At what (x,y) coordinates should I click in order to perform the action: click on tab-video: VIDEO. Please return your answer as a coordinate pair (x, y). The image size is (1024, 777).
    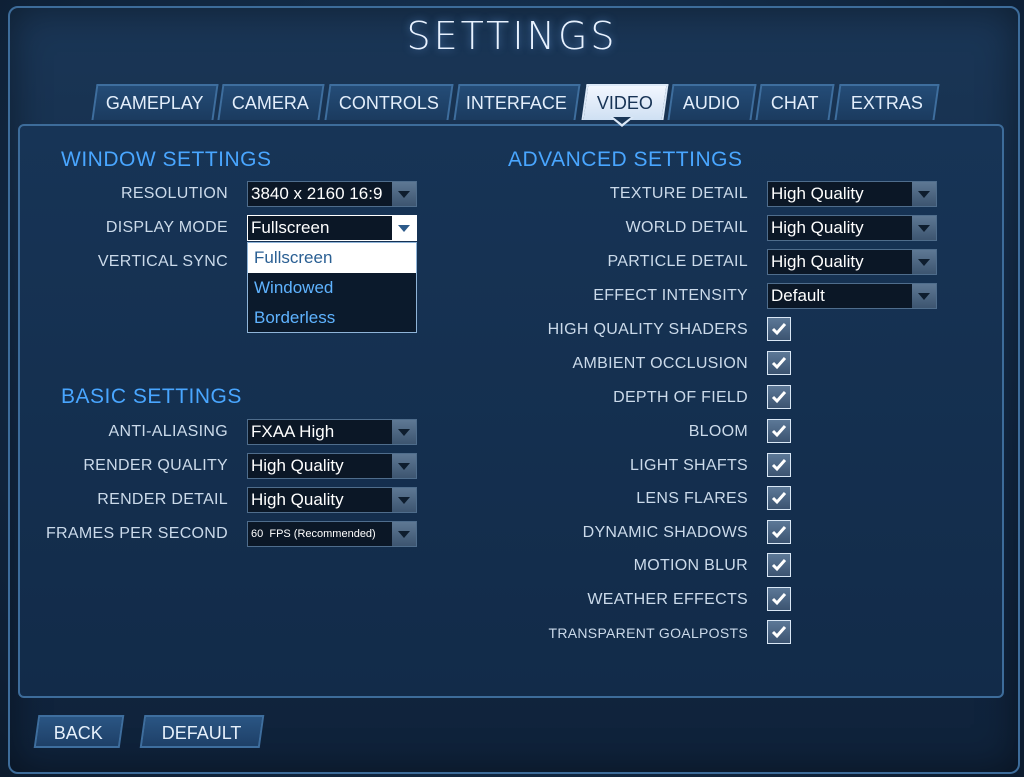
    Looking at the image, I should click on (625, 102).